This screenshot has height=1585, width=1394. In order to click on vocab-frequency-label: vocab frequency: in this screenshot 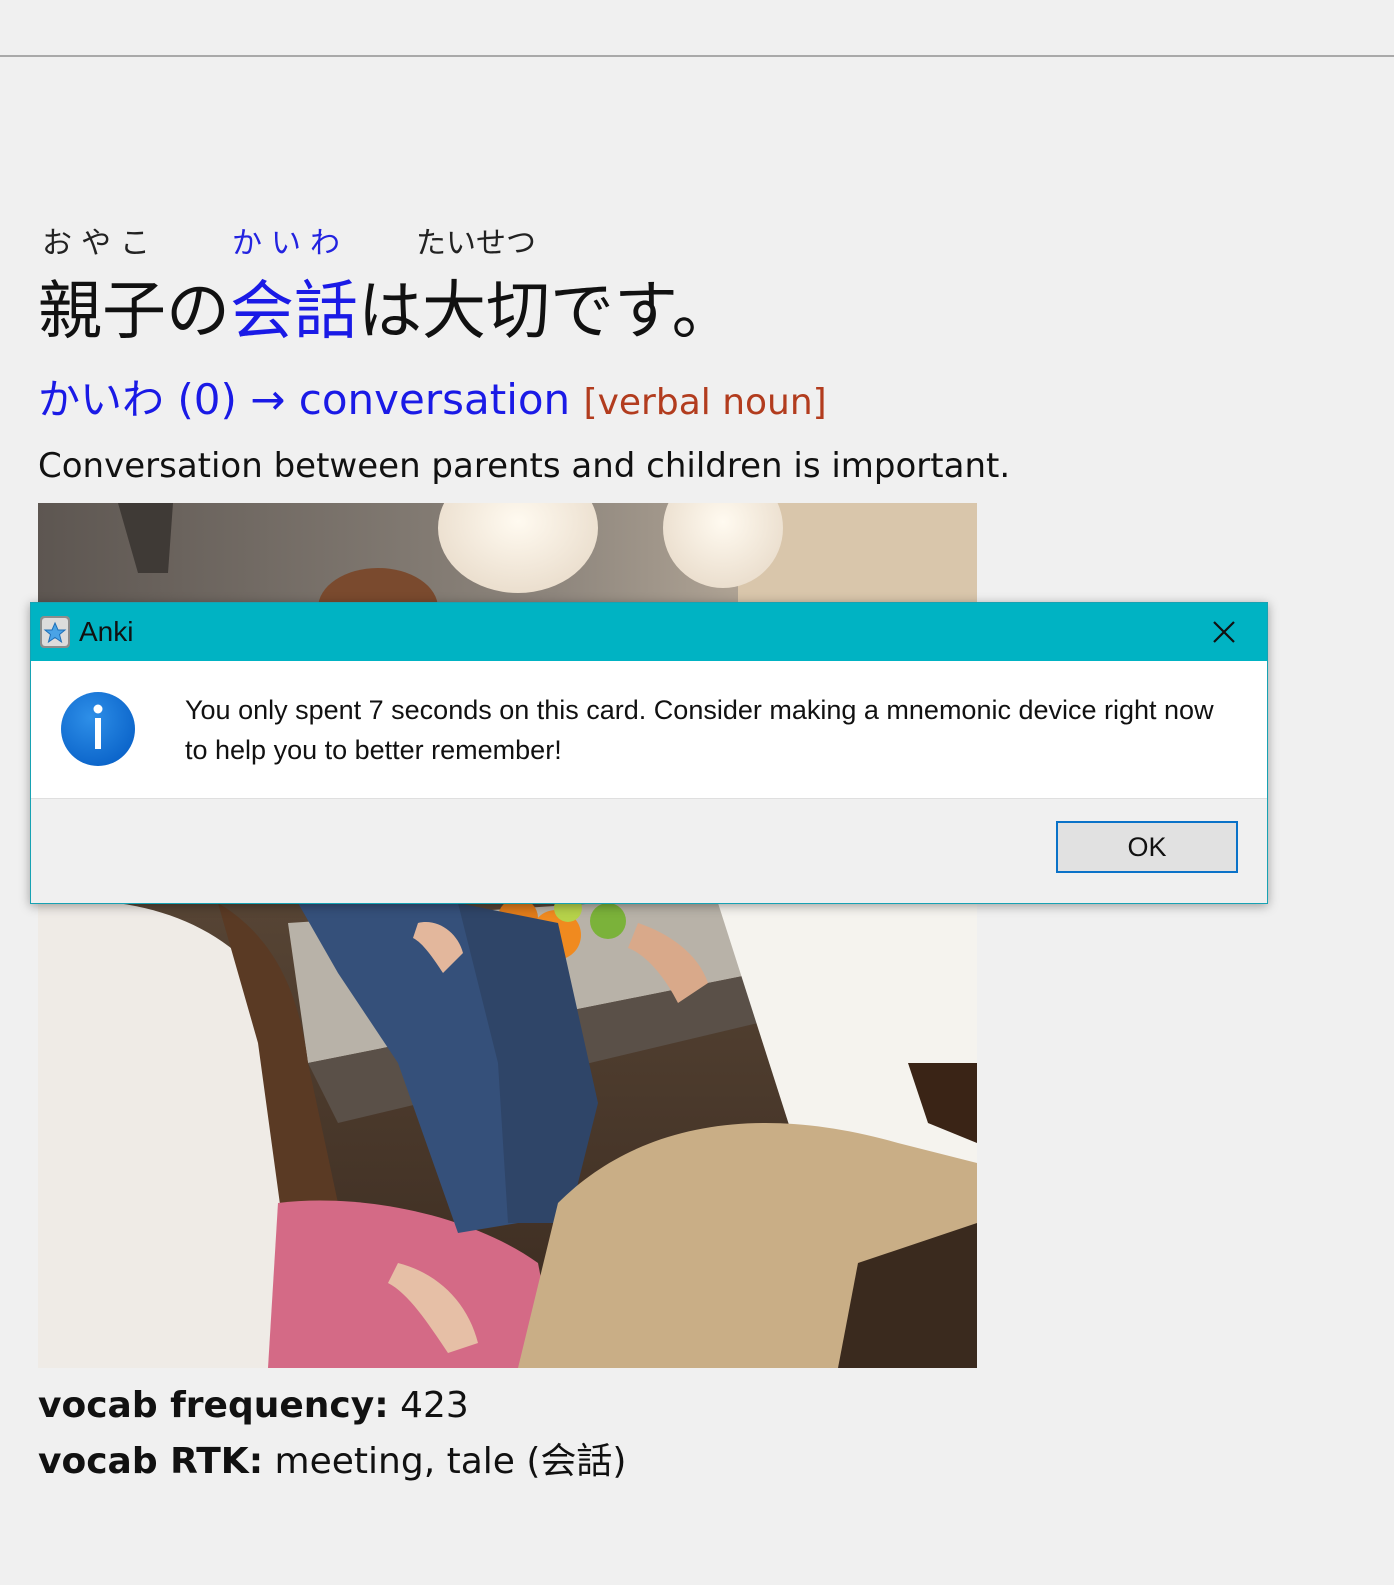, I will do `click(213, 1405)`.